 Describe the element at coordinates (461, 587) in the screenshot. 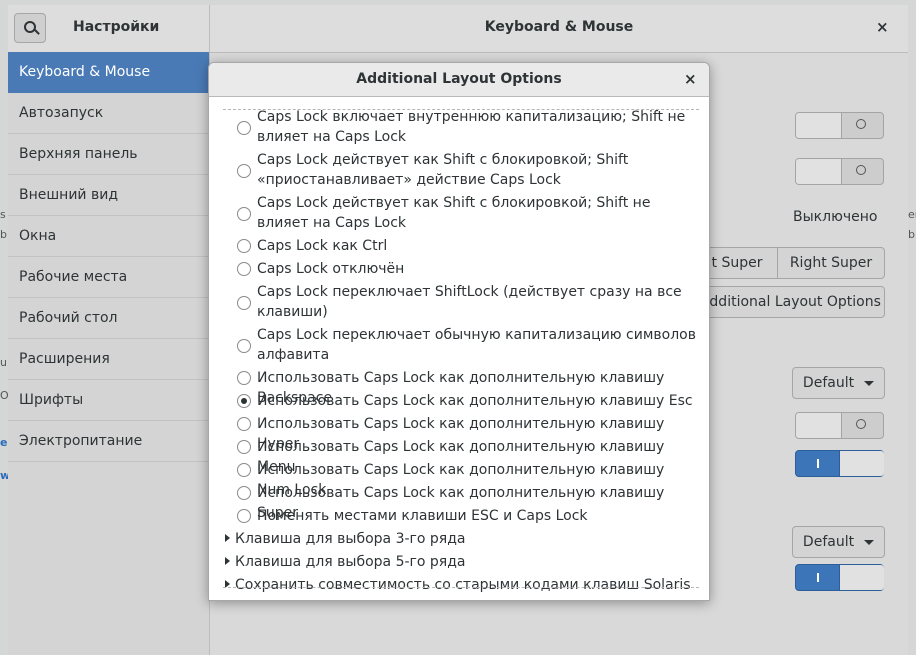

I see `divider` at that location.